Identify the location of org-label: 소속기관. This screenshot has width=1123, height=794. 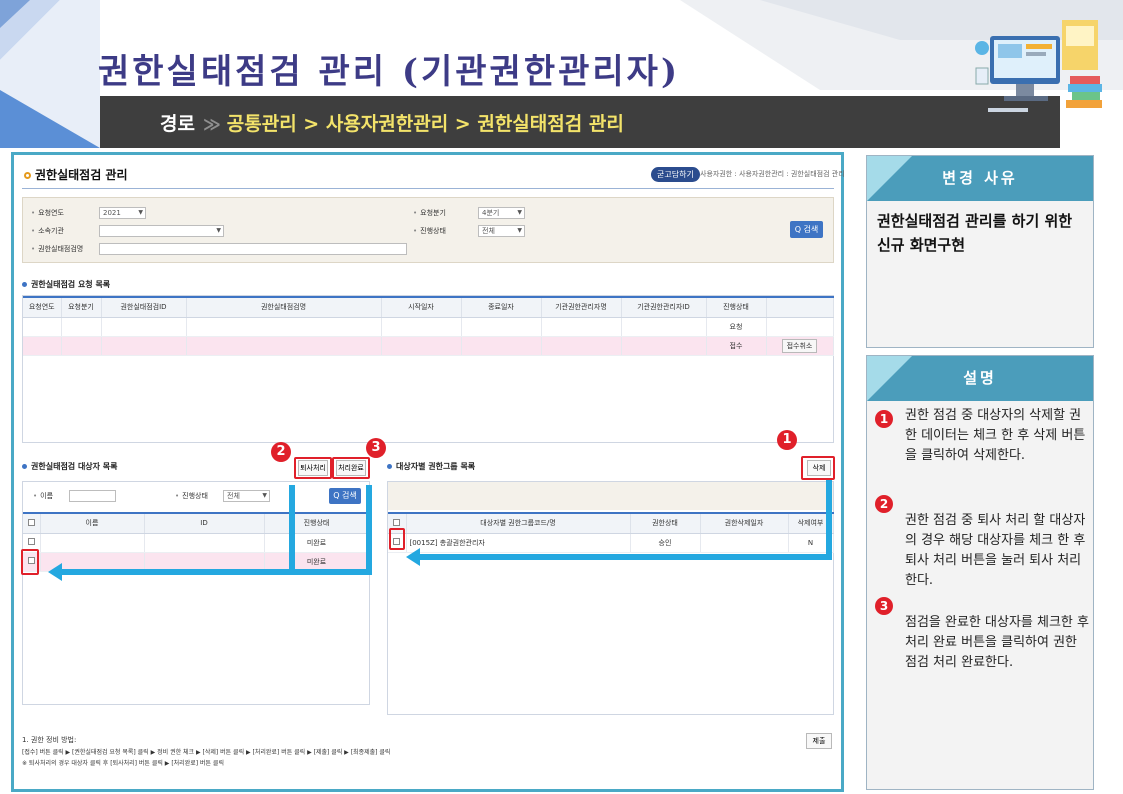
(47, 231).